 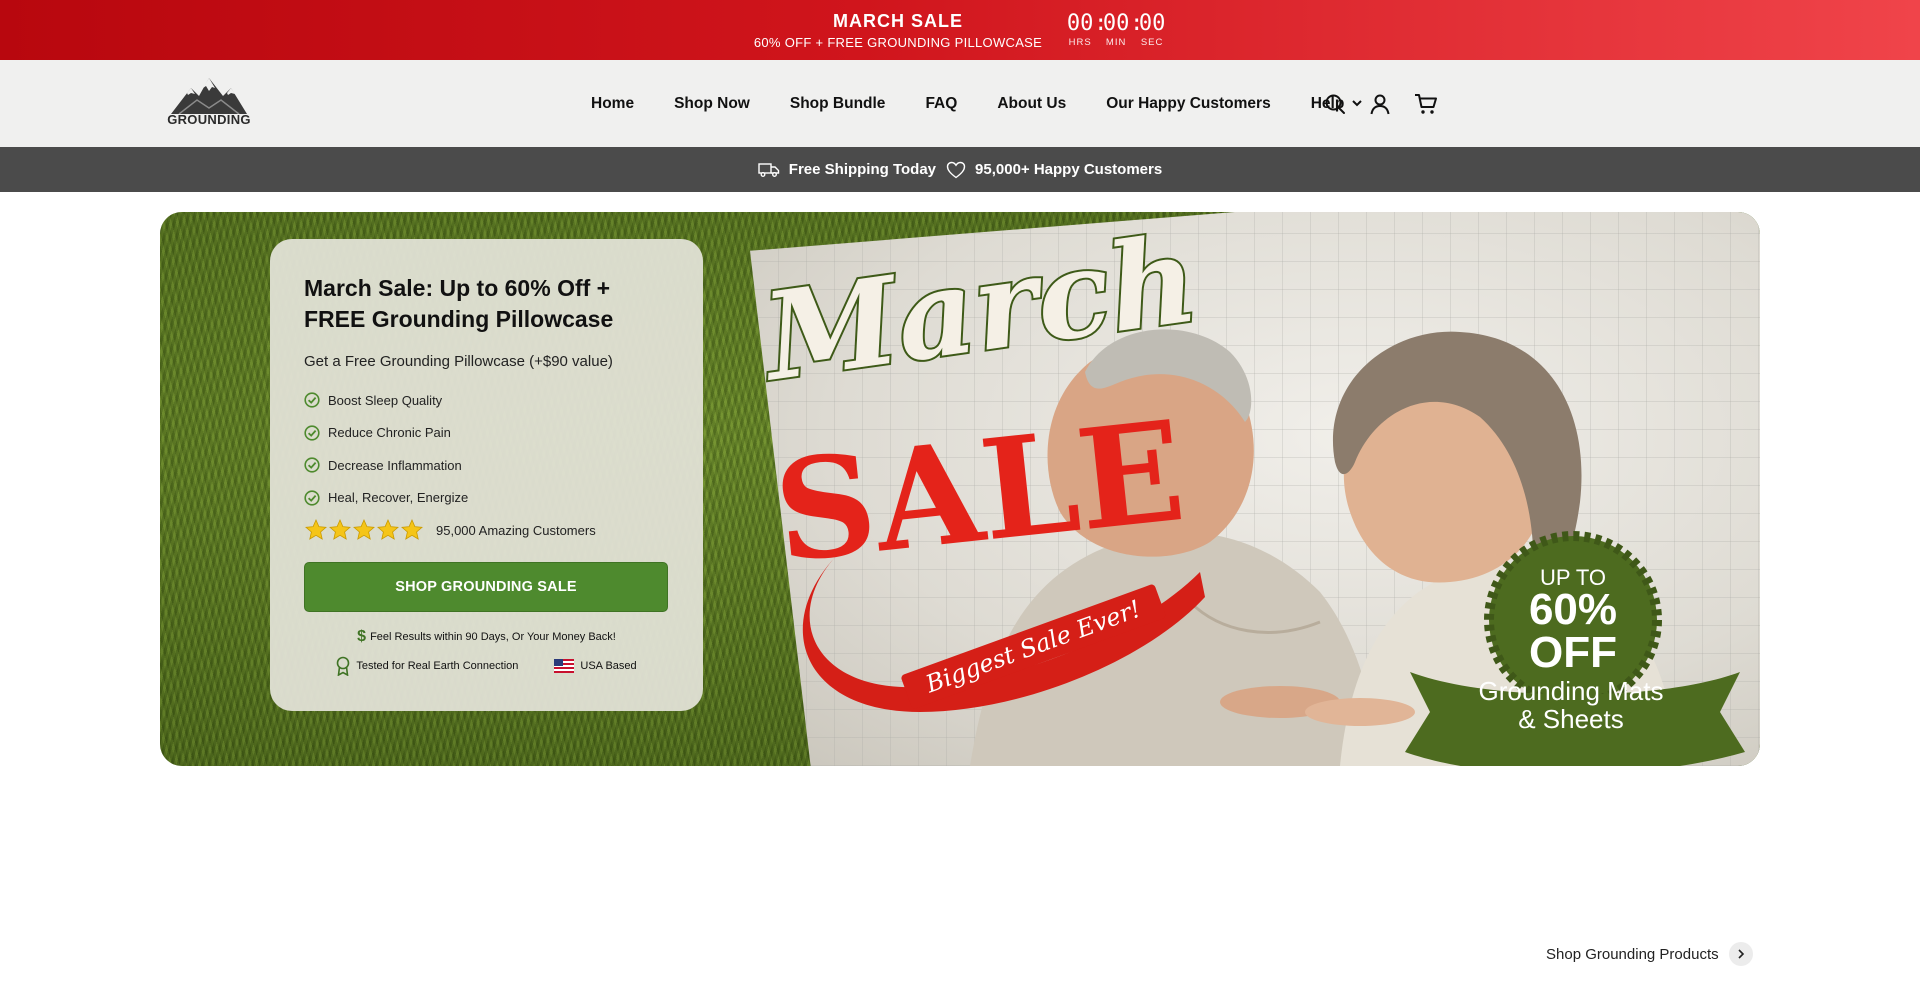 I want to click on account-icon, so click(x=1380, y=104).